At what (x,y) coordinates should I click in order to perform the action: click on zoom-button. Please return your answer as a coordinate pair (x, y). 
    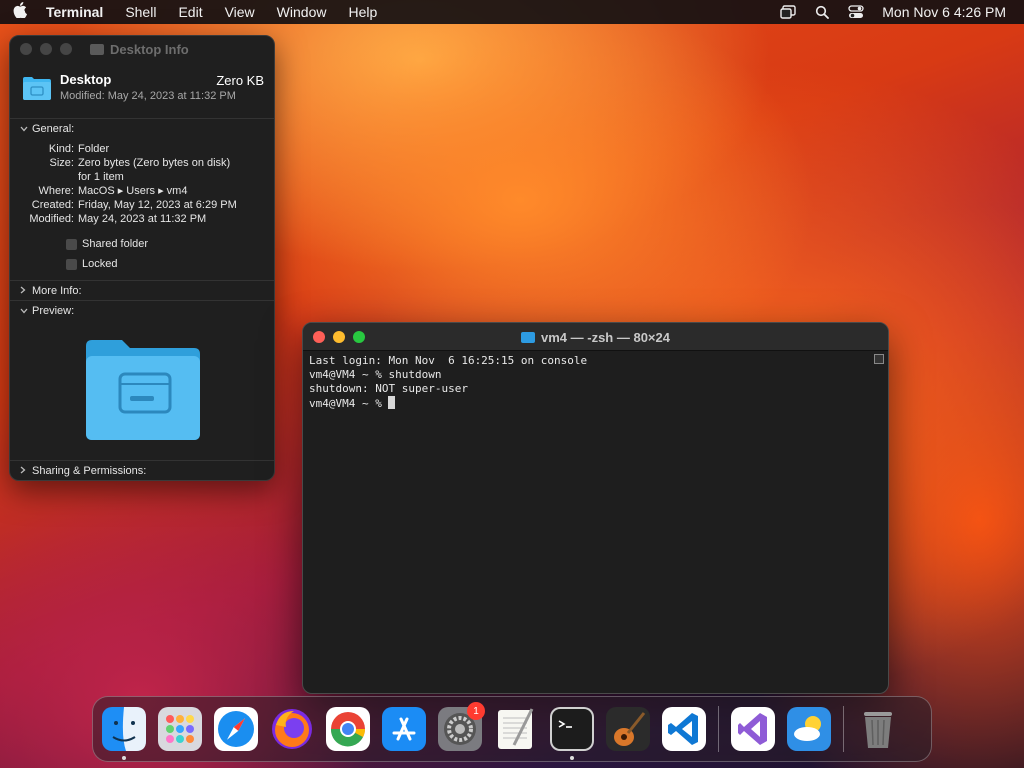
    Looking at the image, I should click on (66, 49).